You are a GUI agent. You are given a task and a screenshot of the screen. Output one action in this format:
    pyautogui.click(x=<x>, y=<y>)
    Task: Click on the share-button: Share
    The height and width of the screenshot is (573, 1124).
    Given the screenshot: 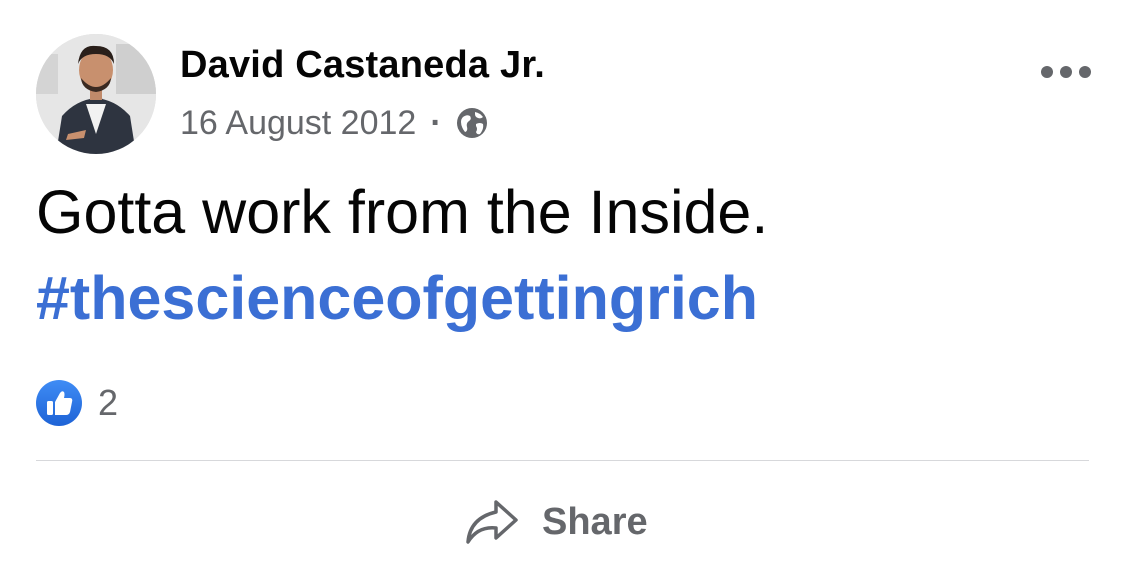 What is the action you would take?
    pyautogui.click(x=556, y=522)
    